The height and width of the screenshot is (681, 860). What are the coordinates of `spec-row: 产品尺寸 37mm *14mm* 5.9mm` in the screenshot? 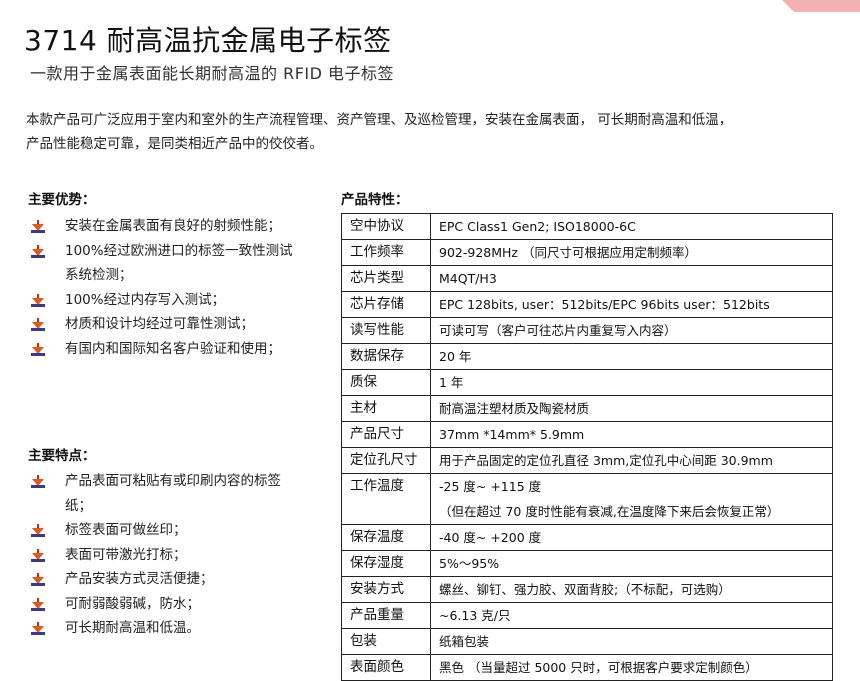 It's located at (587, 434).